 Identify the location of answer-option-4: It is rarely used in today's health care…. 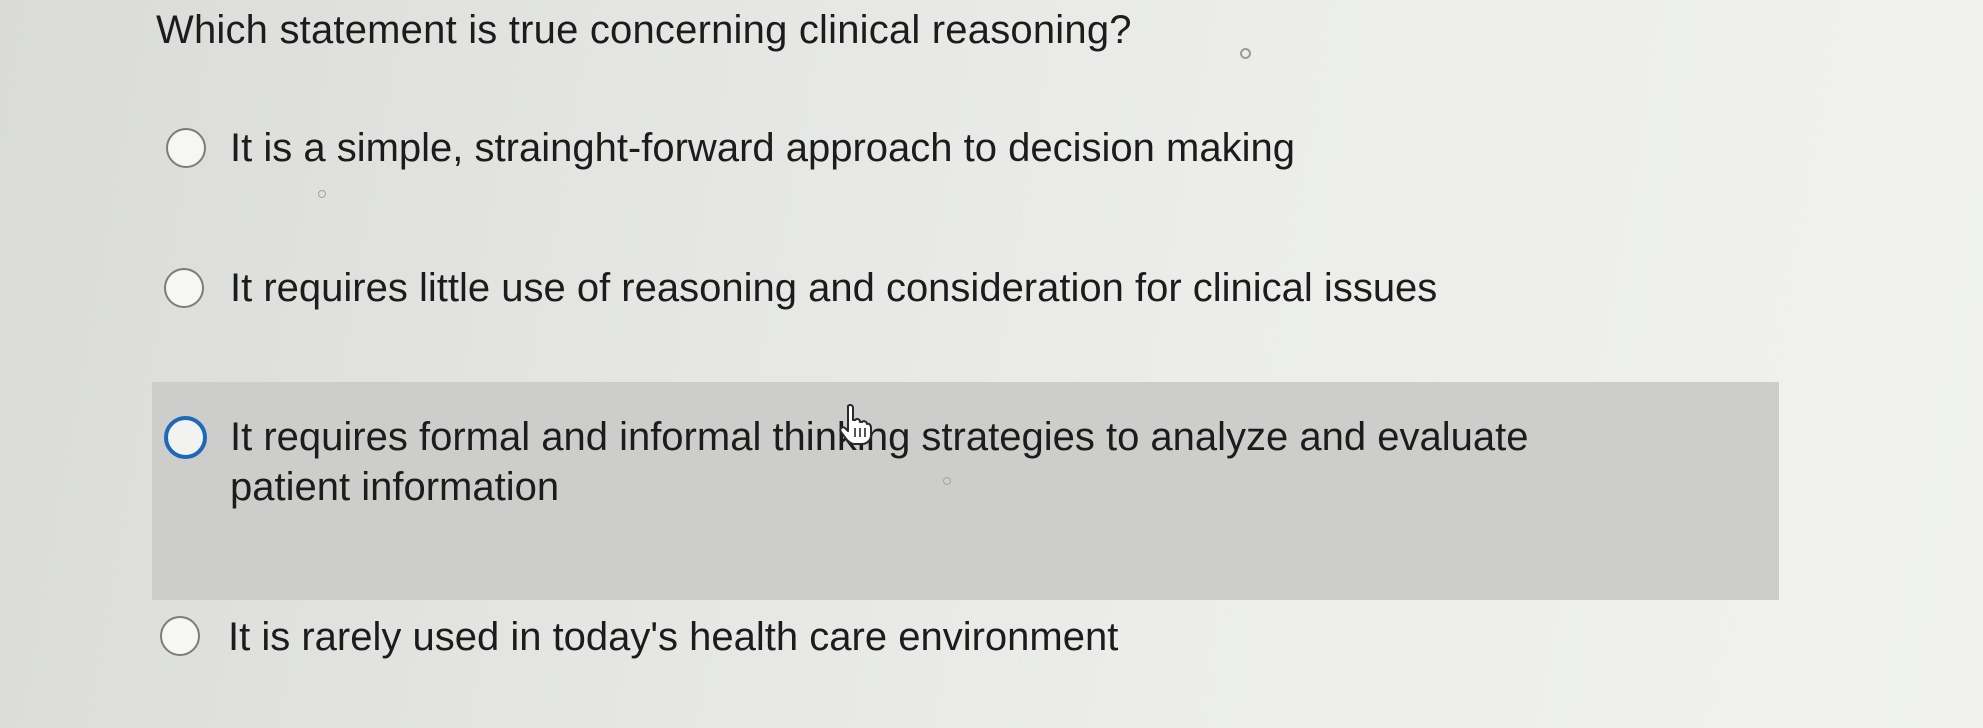
(728, 645).